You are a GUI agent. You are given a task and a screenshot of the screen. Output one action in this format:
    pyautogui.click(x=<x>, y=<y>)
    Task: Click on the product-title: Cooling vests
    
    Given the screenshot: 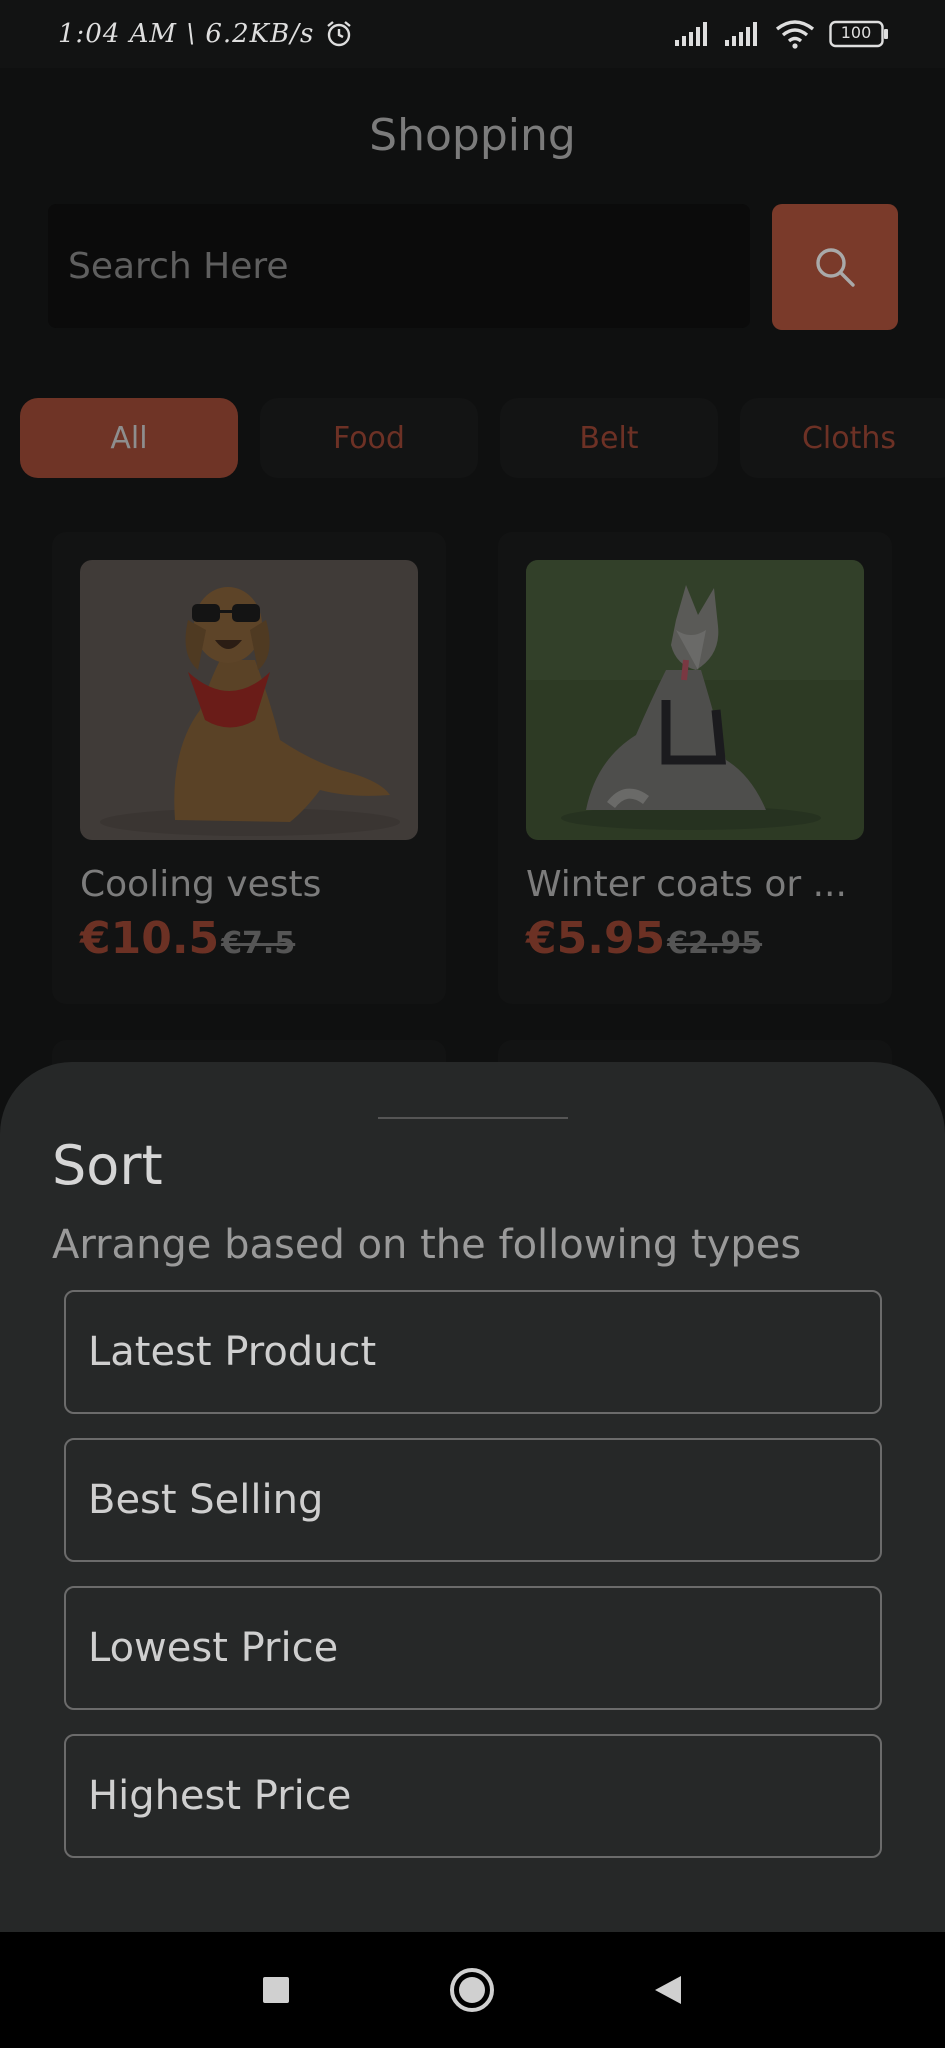 What is the action you would take?
    pyautogui.click(x=201, y=884)
    